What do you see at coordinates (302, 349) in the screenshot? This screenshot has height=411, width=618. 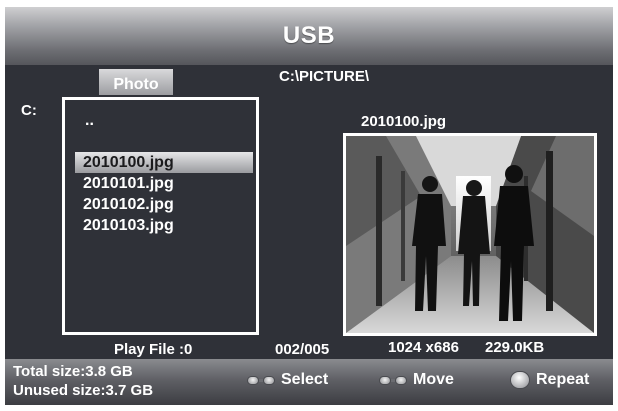 I see `file-counter: 002/005` at bounding box center [302, 349].